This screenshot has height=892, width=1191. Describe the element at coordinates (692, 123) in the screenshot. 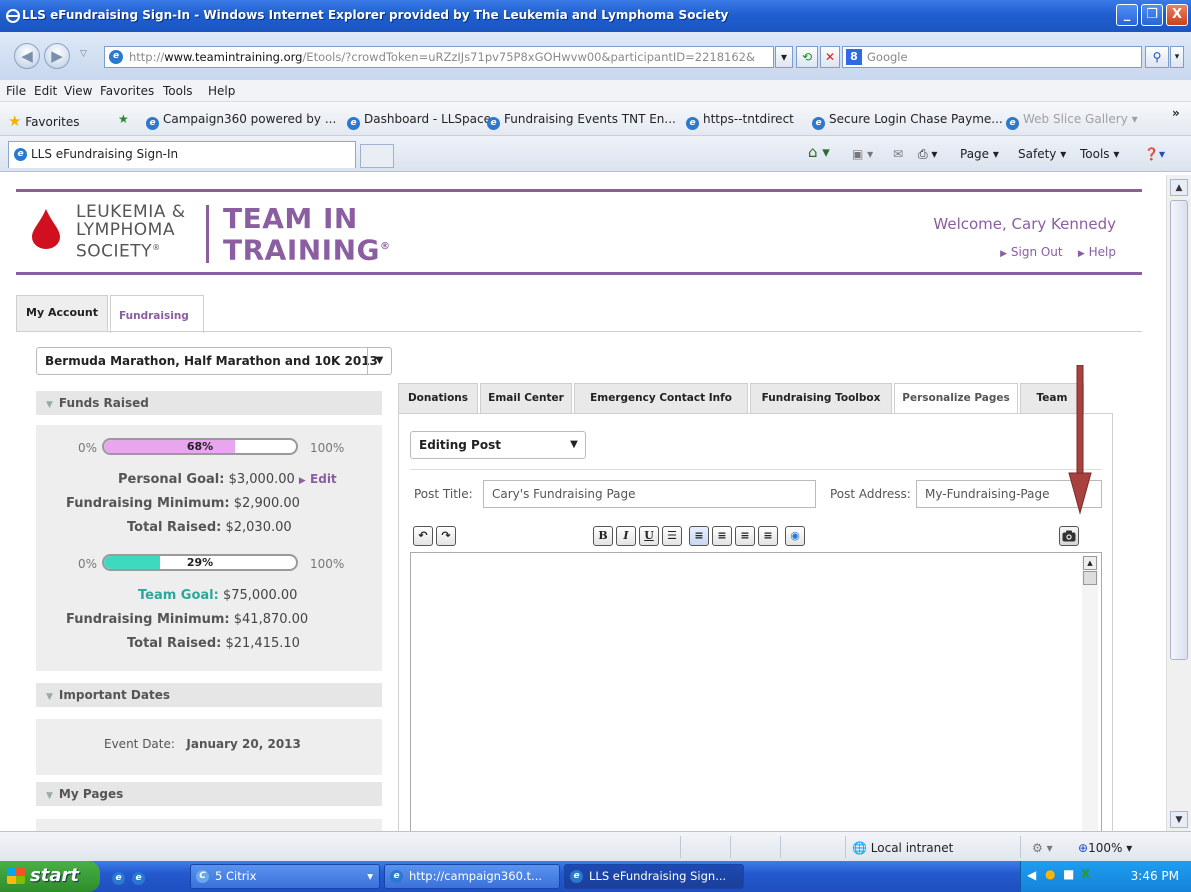

I see `ie-page-icon: e` at that location.